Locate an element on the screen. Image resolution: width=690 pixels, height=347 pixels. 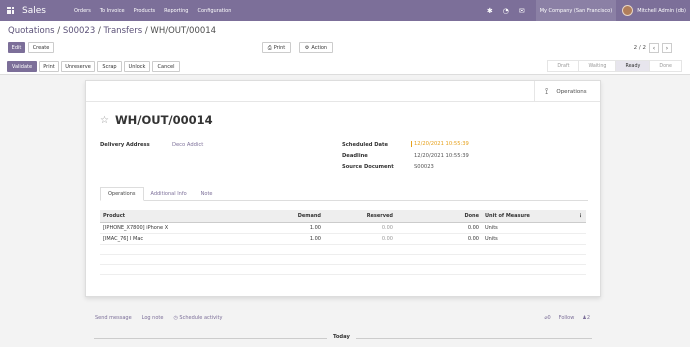
followers-count: 2 is located at coordinates (588, 318).